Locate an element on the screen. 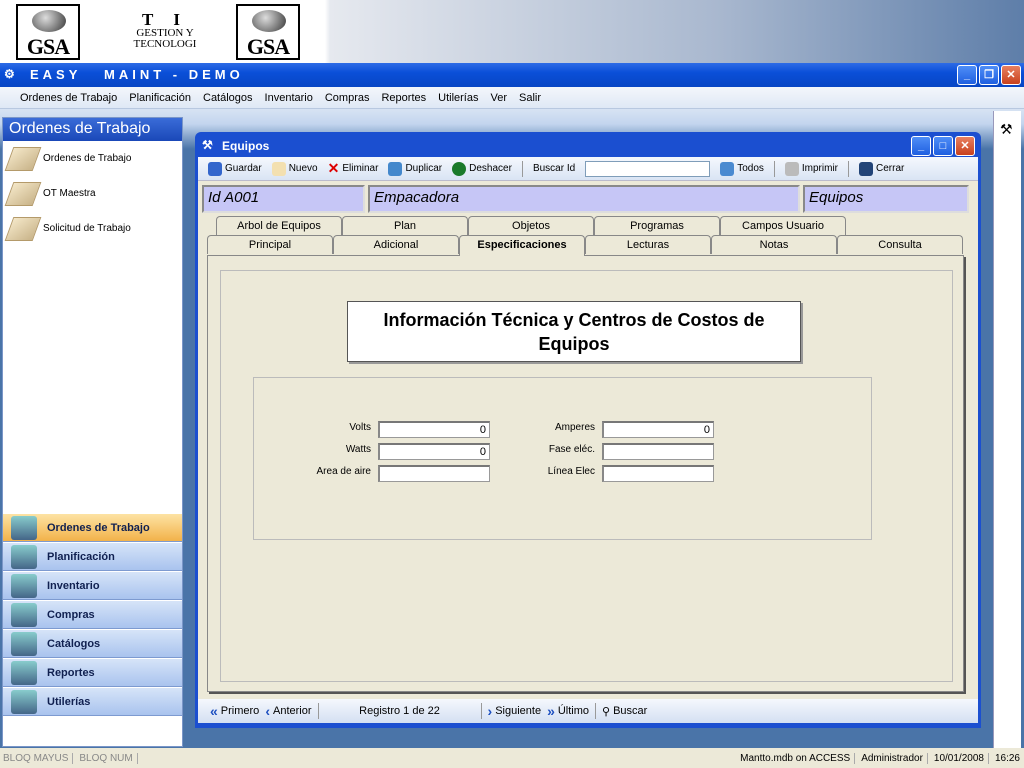  menu-ver: Ver is located at coordinates (498, 98).